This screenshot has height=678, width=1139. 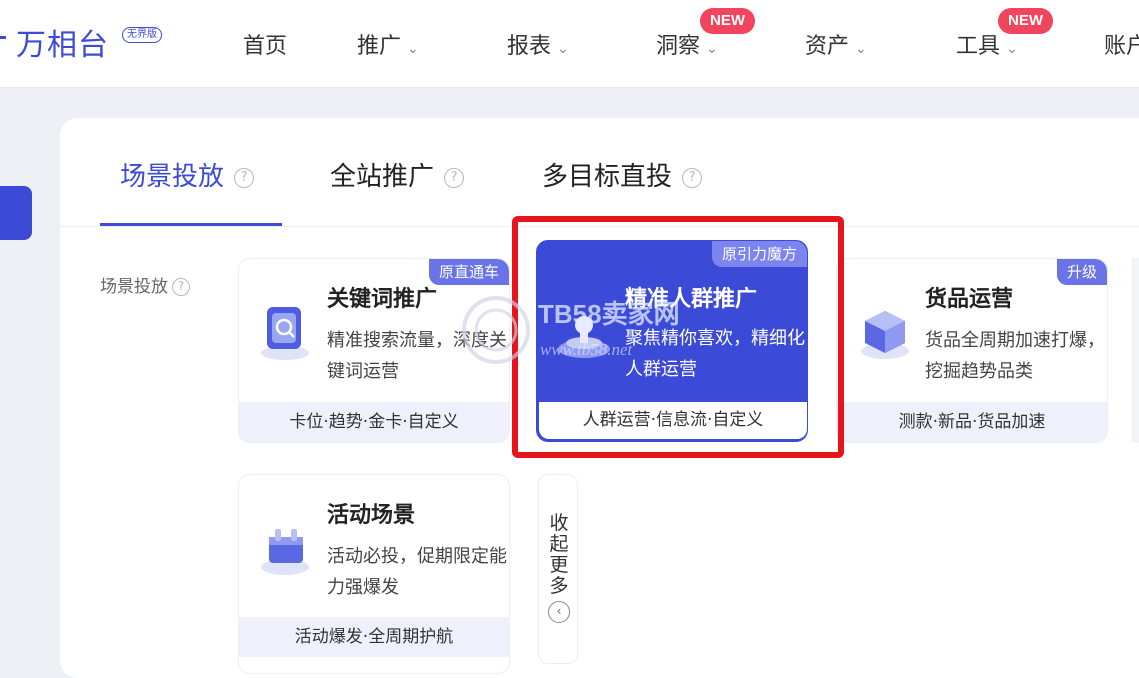 What do you see at coordinates (972, 422) in the screenshot?
I see `card-footer: 测款·新品·货品加速` at bounding box center [972, 422].